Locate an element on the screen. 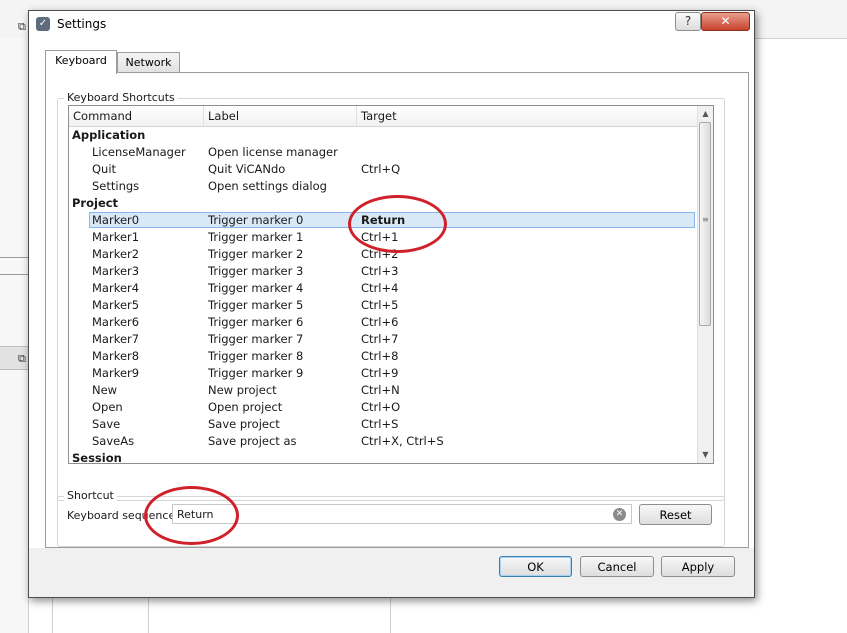 This screenshot has width=847, height=633. tree-group-row: Session is located at coordinates (383, 457).